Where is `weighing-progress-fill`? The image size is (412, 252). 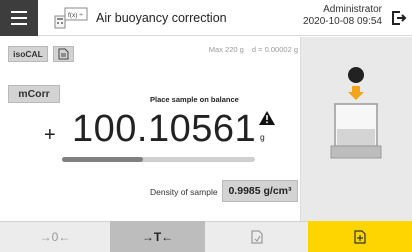 weighing-progress-fill is located at coordinates (103, 159).